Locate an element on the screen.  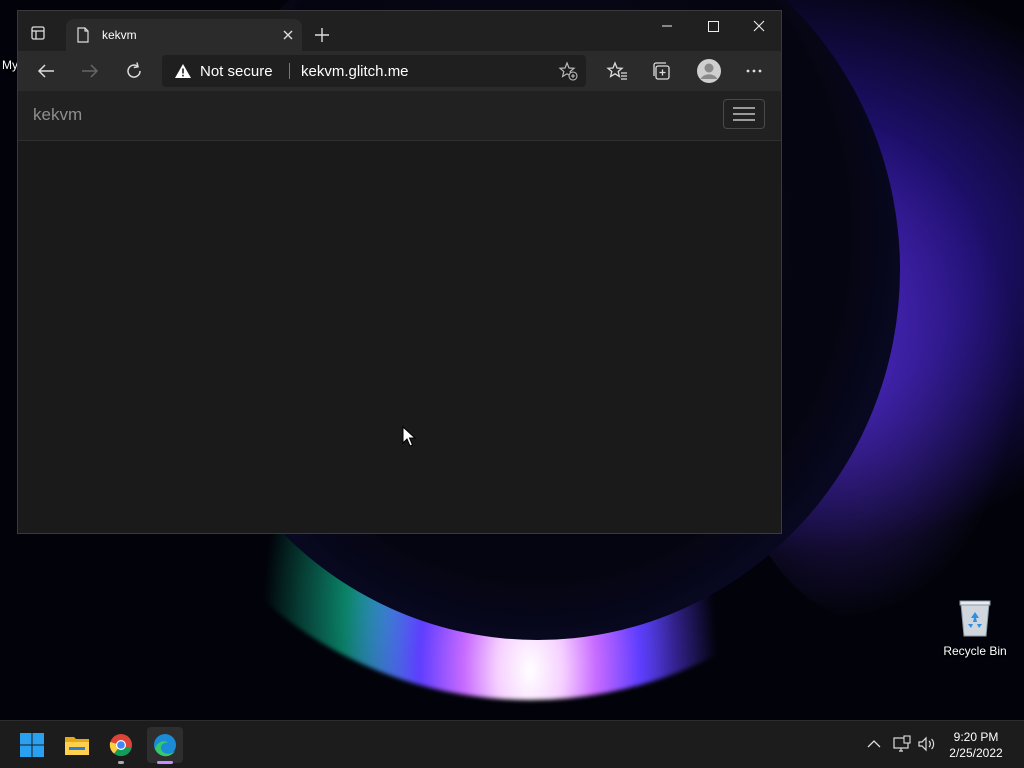
network-button is located at coordinates (902, 744).